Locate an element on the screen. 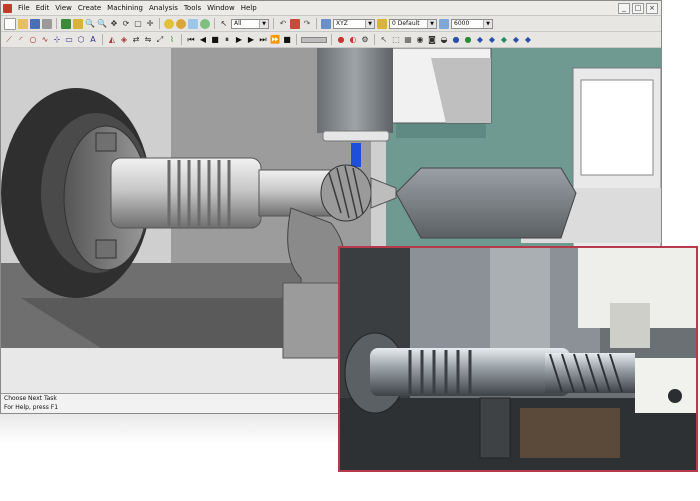 The height and width of the screenshot is (501, 700). pause-icon: ⏸ is located at coordinates (227, 40).